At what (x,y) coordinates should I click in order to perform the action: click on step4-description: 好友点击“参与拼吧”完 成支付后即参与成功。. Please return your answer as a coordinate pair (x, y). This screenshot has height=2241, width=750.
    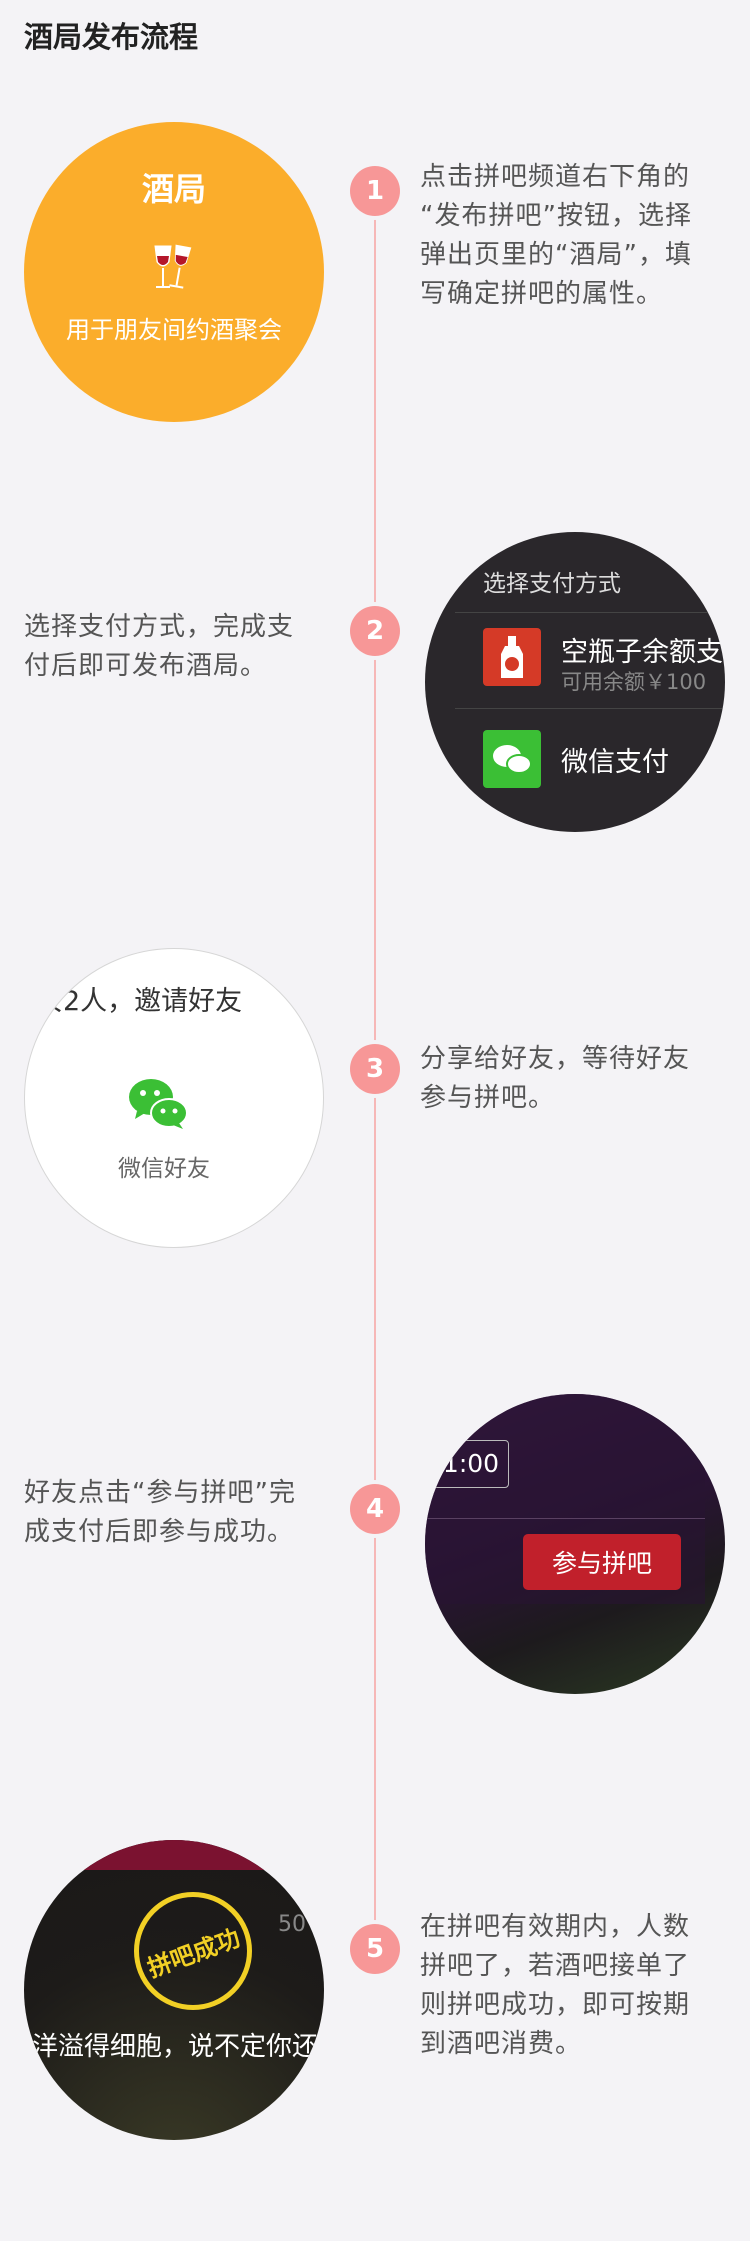
    Looking at the image, I should click on (160, 1513).